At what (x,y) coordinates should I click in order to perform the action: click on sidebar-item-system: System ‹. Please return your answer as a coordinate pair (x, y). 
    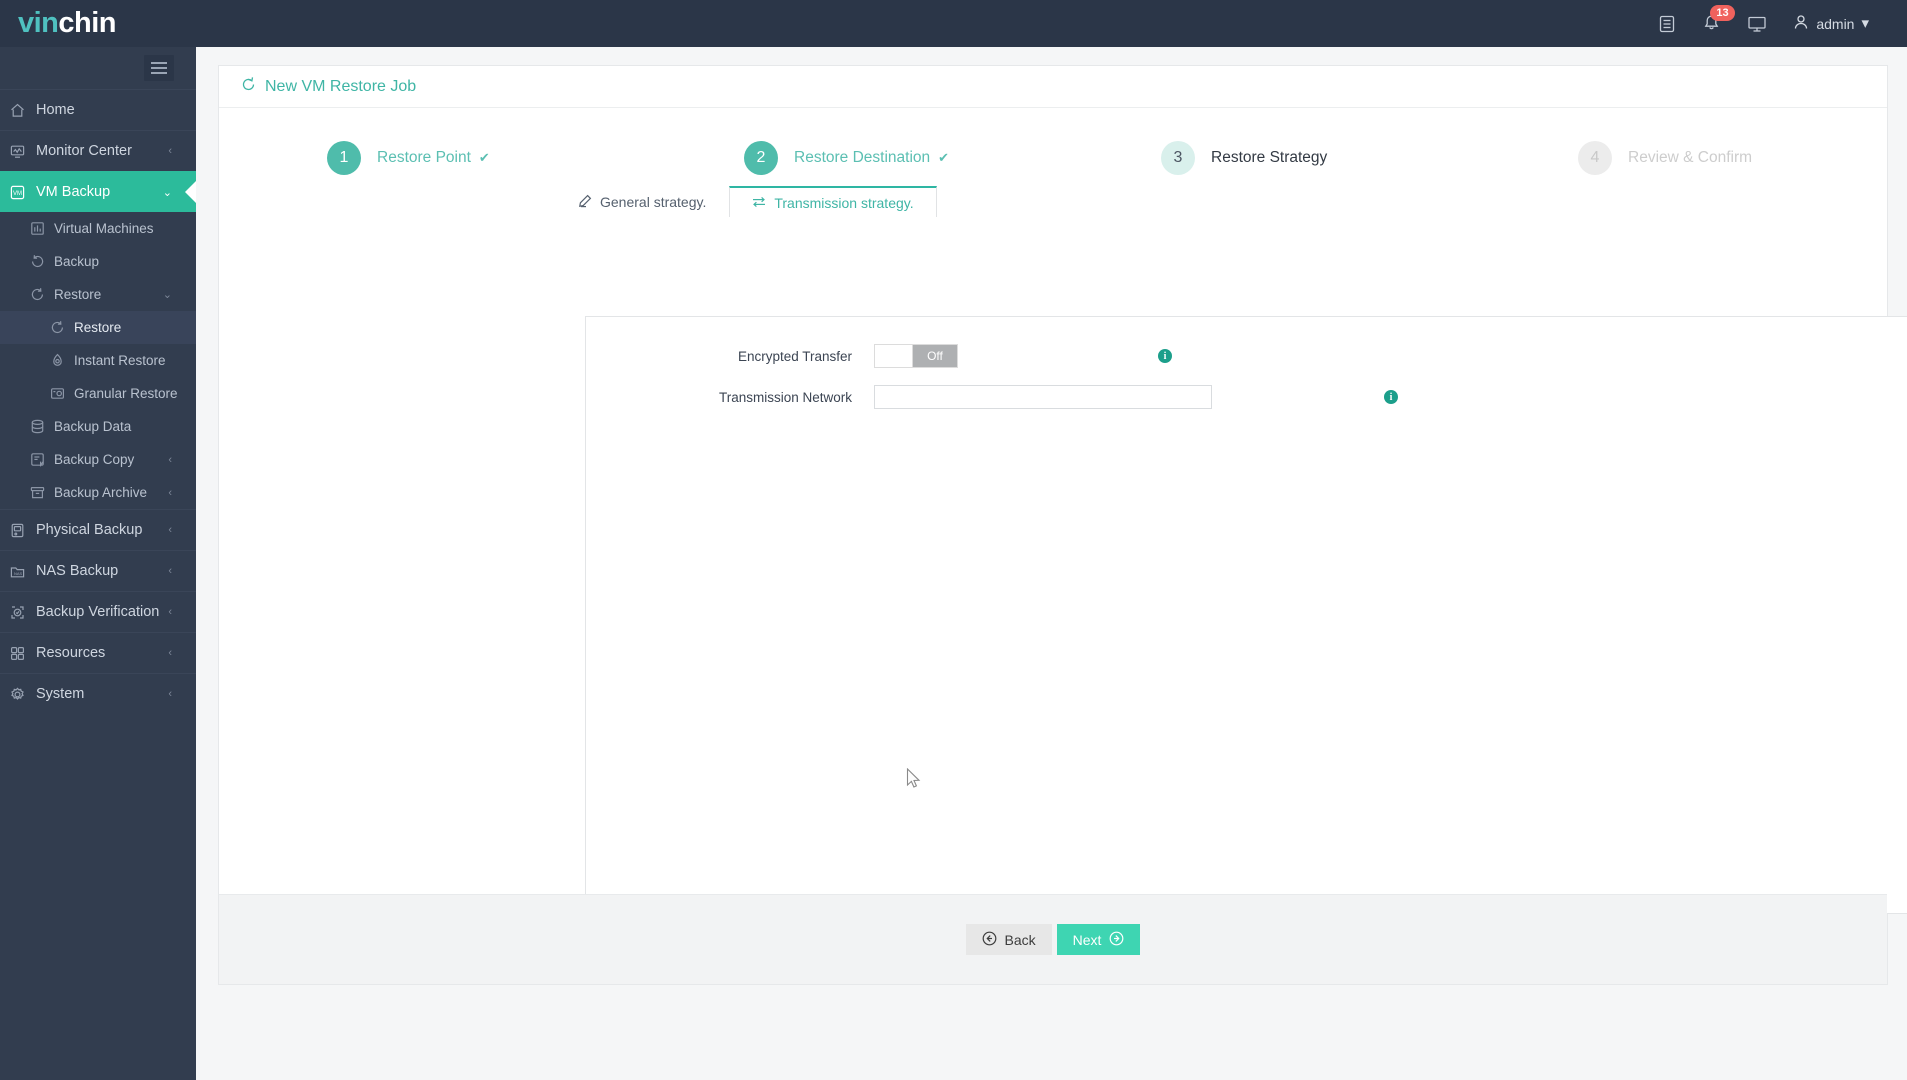
    Looking at the image, I should click on (98, 693).